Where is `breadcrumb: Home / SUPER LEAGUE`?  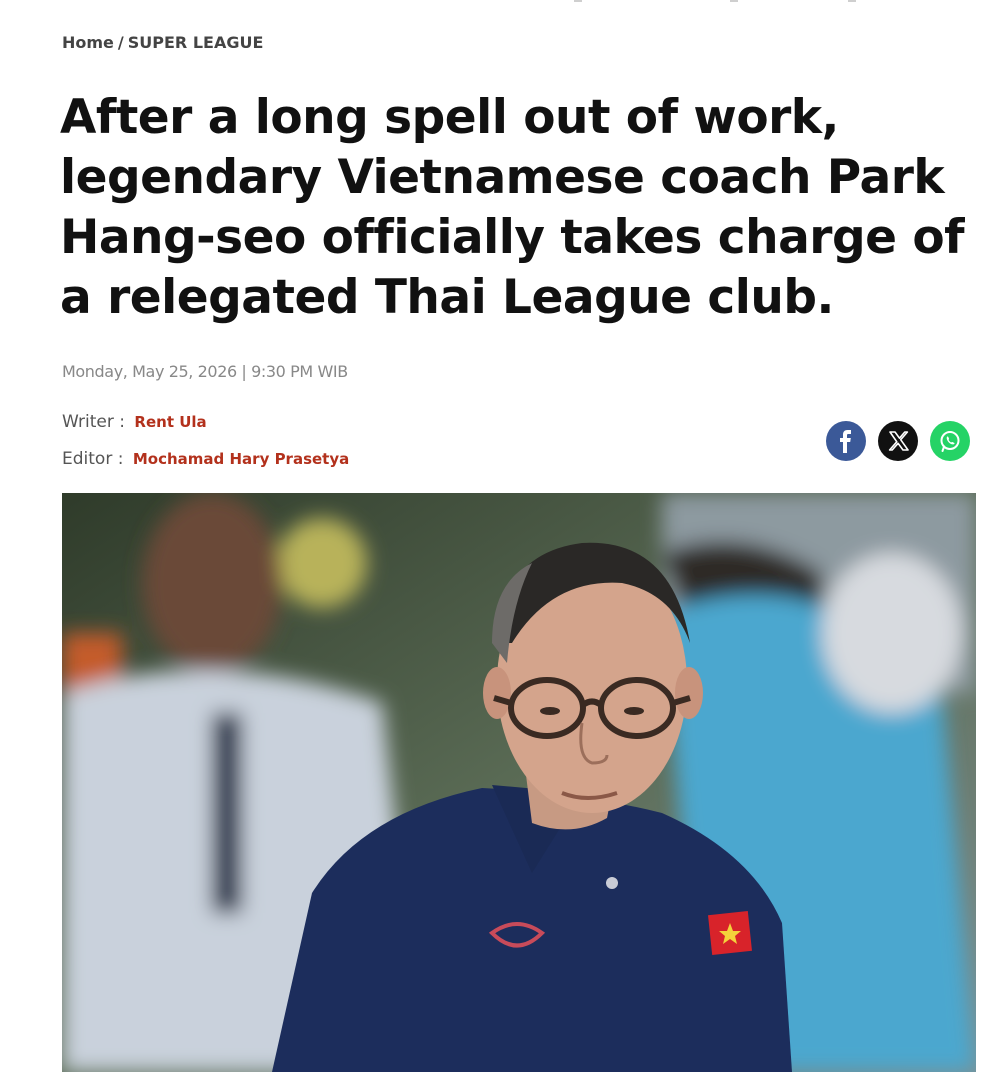 breadcrumb: Home / SUPER LEAGUE is located at coordinates (162, 42).